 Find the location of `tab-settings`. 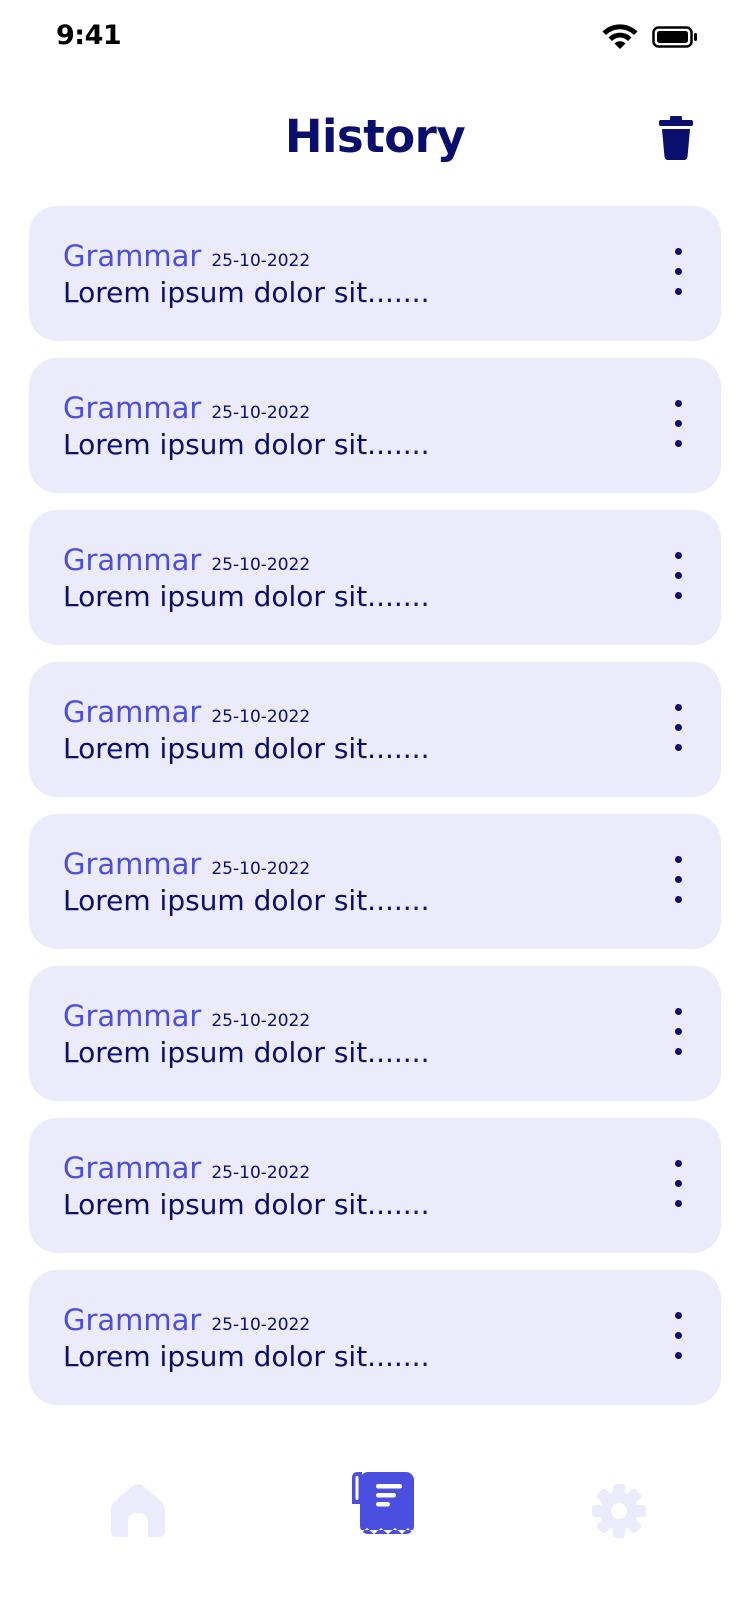

tab-settings is located at coordinates (619, 1513).